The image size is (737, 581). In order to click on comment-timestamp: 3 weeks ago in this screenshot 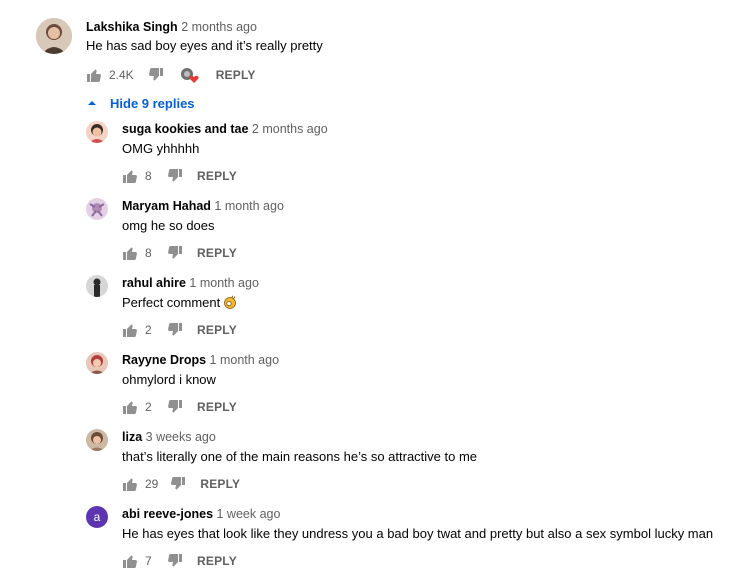, I will do `click(181, 437)`.